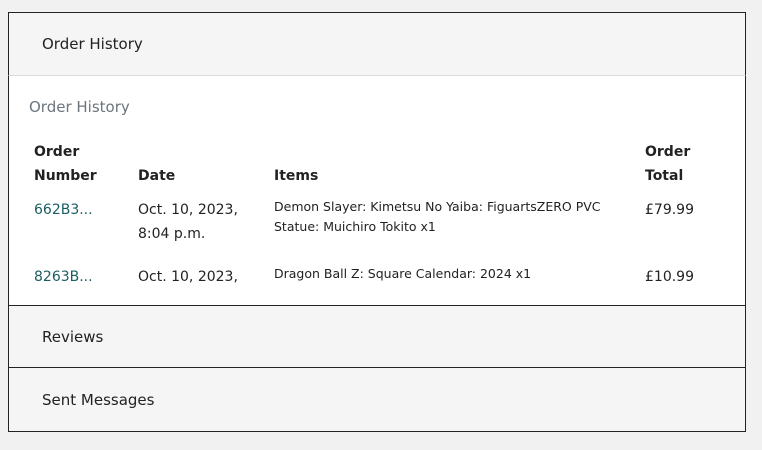 The height and width of the screenshot is (450, 762). What do you see at coordinates (188, 222) in the screenshot?
I see `order-date: Oct. 10, 2023, 8:04 p.m.` at bounding box center [188, 222].